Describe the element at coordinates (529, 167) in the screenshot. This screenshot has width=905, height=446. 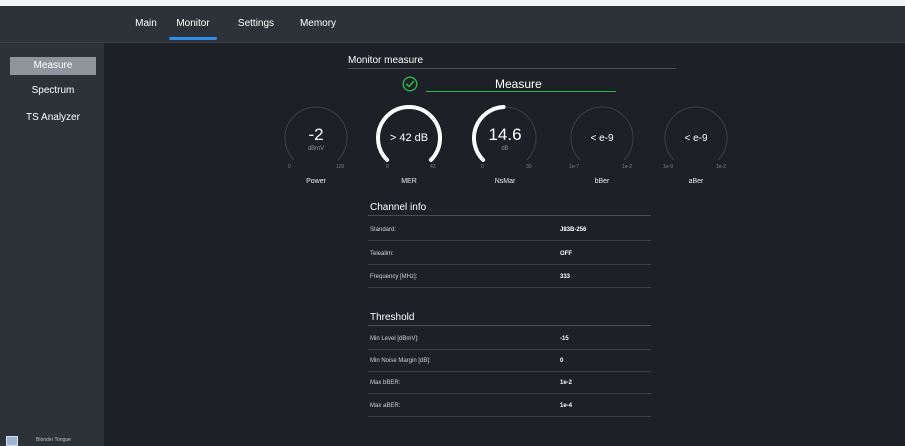
I see `gauge-nsmar-max: 30` at that location.